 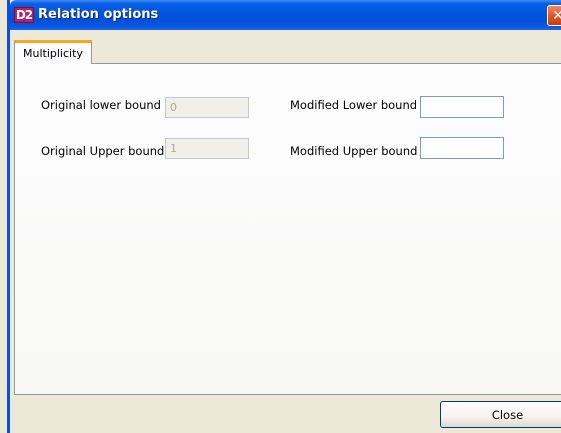 What do you see at coordinates (24, 15) in the screenshot?
I see `app-badge-icon: D2` at bounding box center [24, 15].